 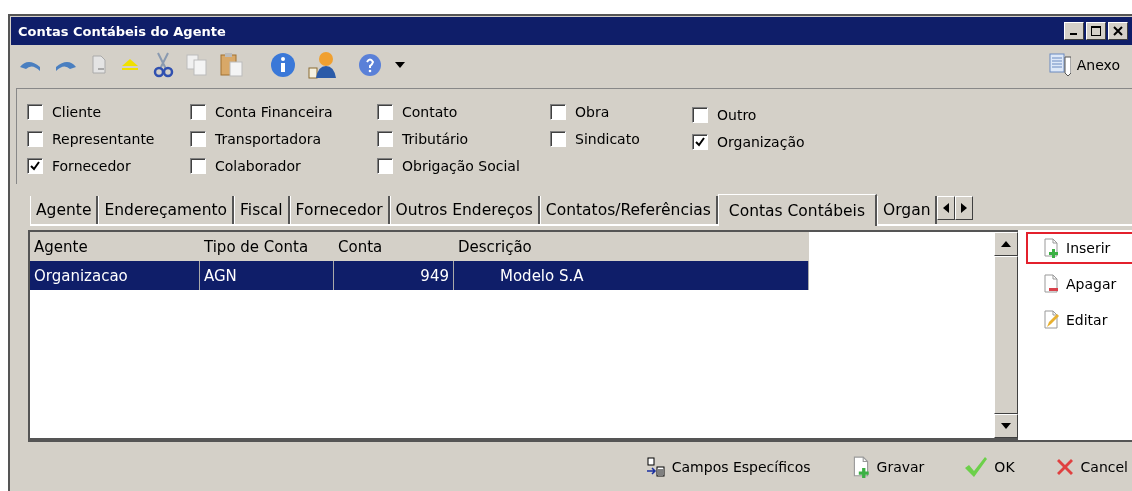 What do you see at coordinates (91, 166) in the screenshot?
I see `checkbox-label: Fornecedor` at bounding box center [91, 166].